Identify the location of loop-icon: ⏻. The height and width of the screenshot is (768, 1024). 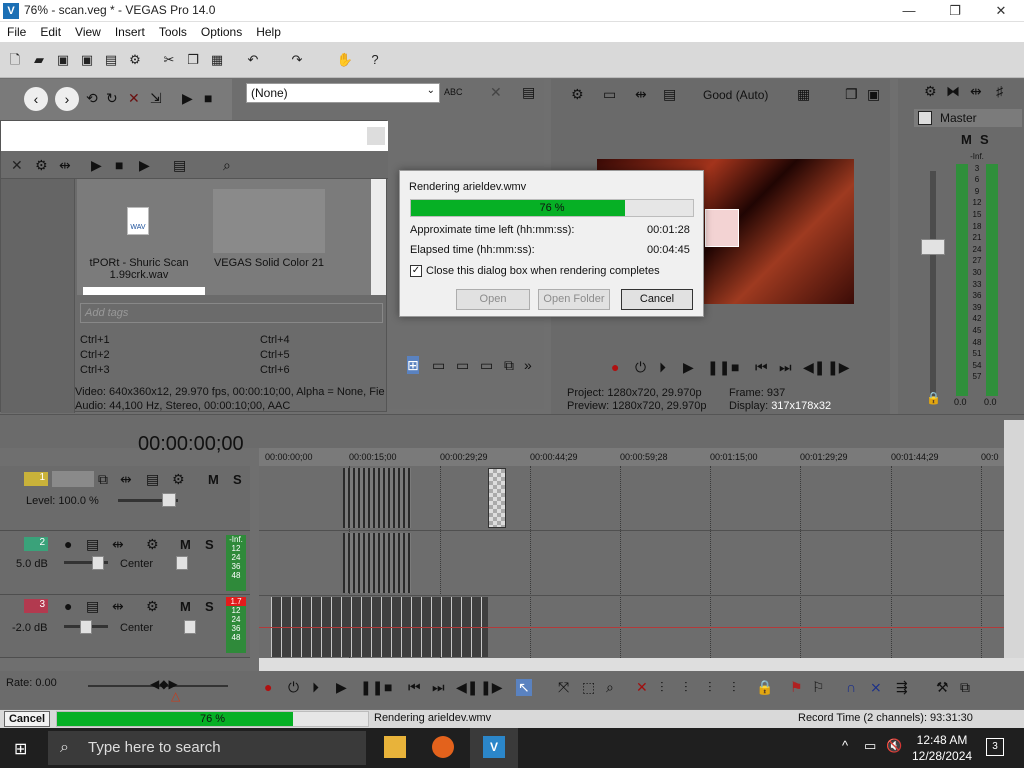
(293, 687).